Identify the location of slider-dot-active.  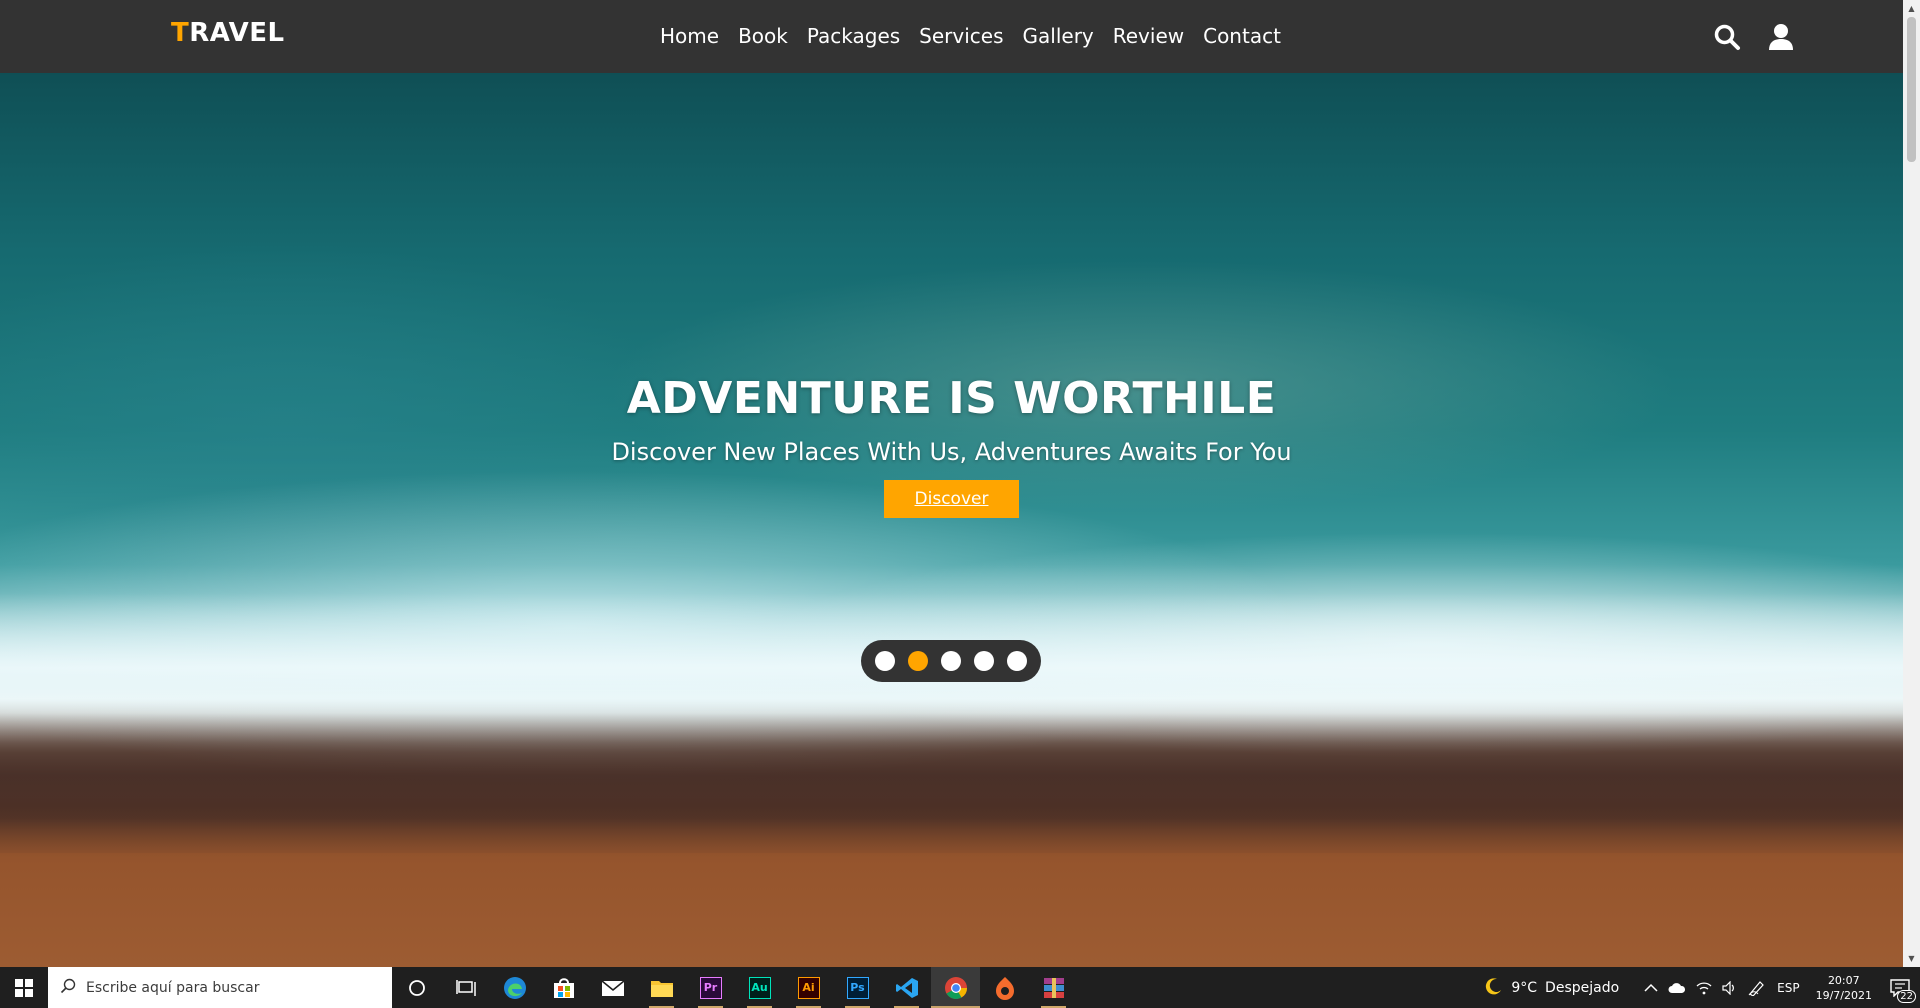
(918, 661).